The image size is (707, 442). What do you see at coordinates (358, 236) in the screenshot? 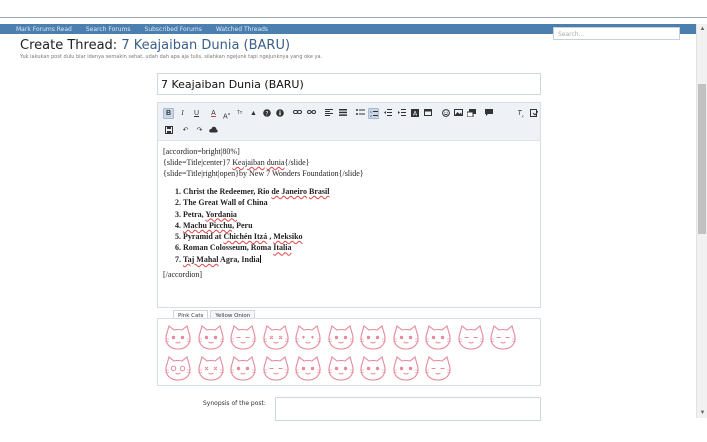
I see `list-item: Pyramid at Chichén Itzá , Meksiko` at bounding box center [358, 236].